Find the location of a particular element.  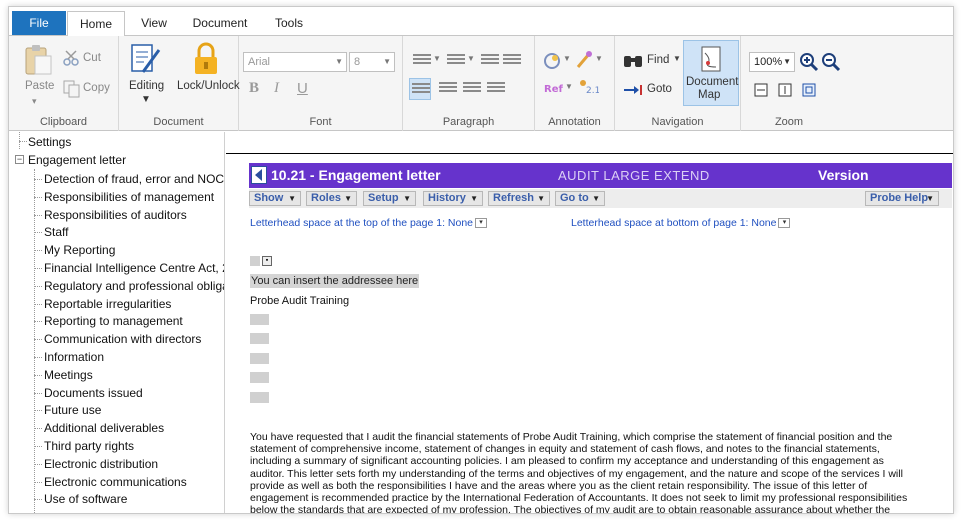

numbered-list-icon is located at coordinates (456, 61).